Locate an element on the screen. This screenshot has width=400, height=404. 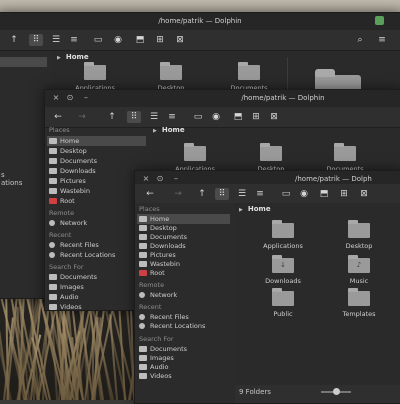
folder-templates: Templates is located at coordinates (359, 303).